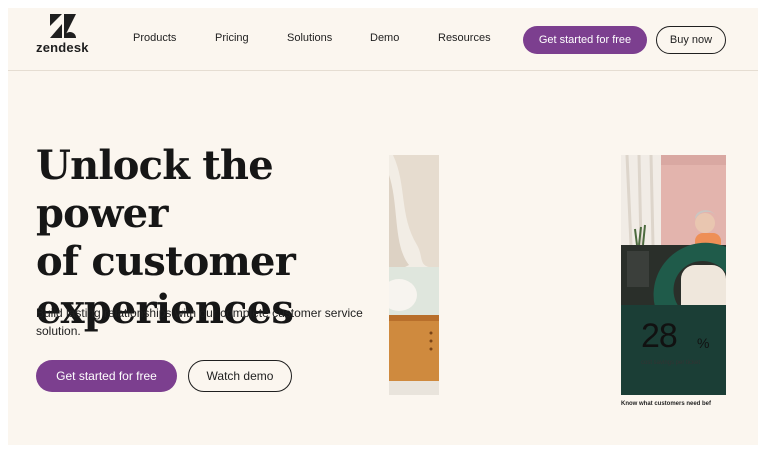  What do you see at coordinates (309, 38) in the screenshot?
I see `nav-item-solutions: Solutions` at bounding box center [309, 38].